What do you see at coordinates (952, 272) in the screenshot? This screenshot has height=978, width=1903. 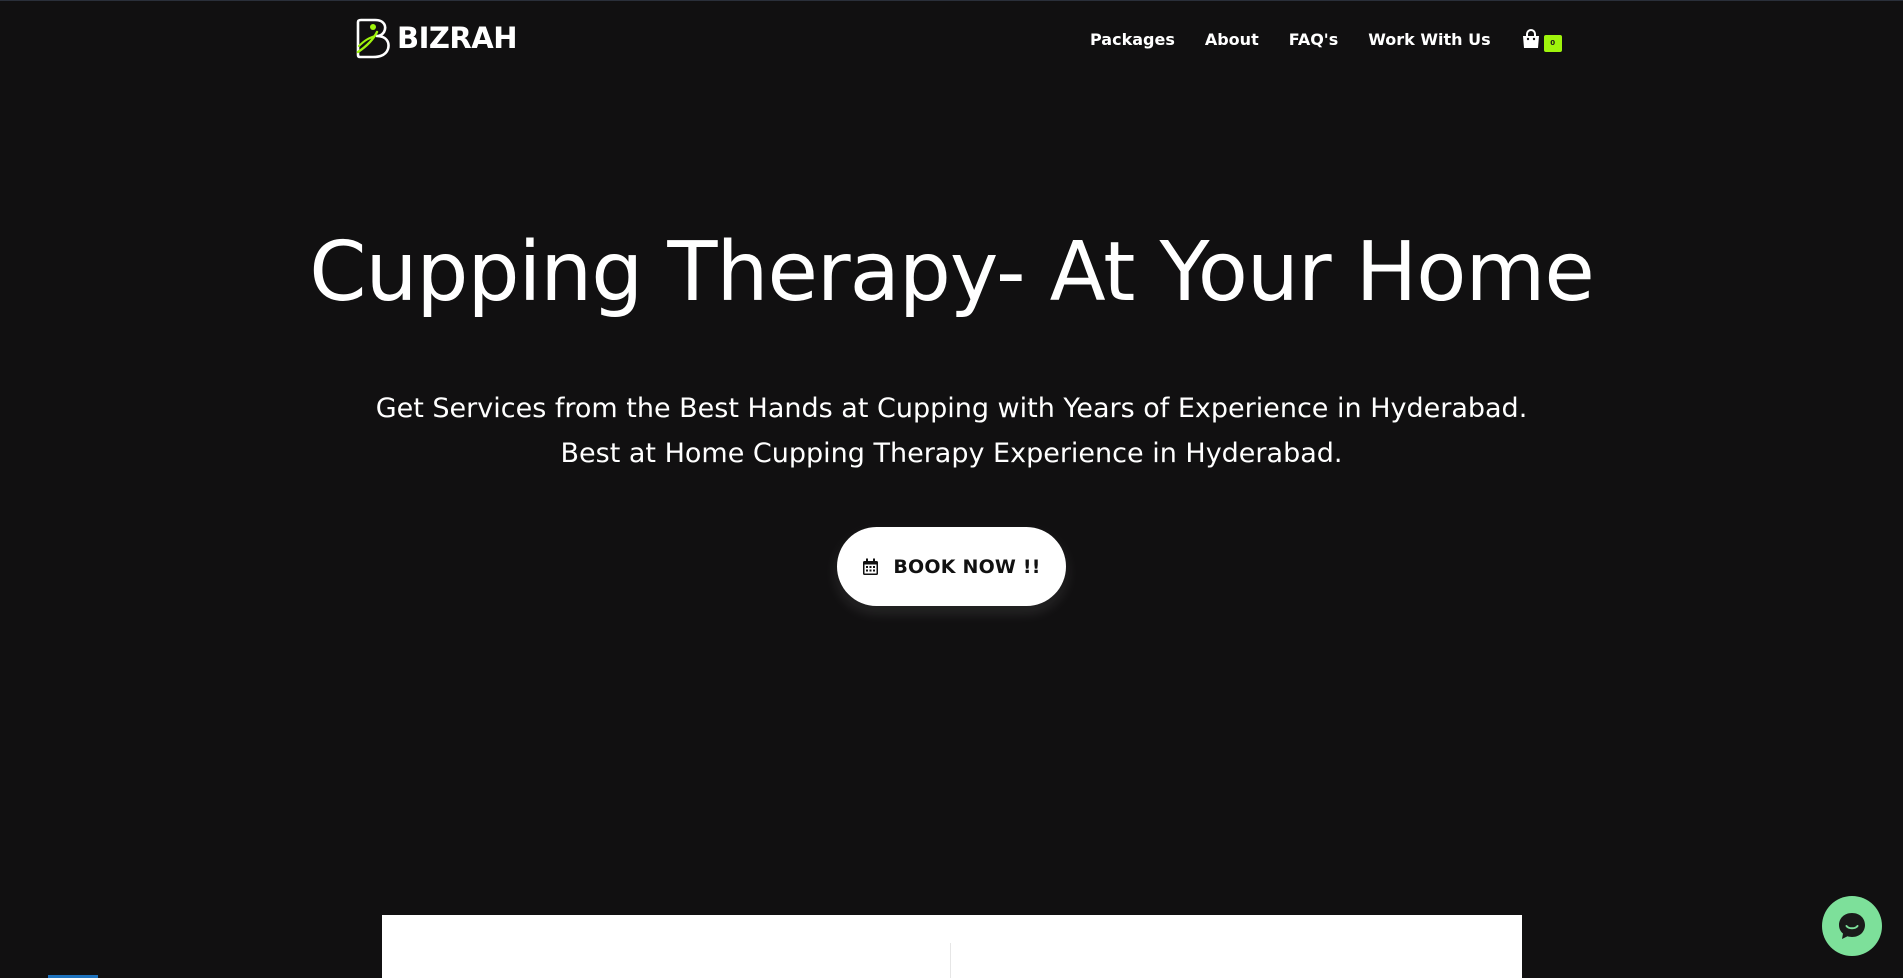 I see `hero-title: Cupping Therapy- At Your Home` at bounding box center [952, 272].